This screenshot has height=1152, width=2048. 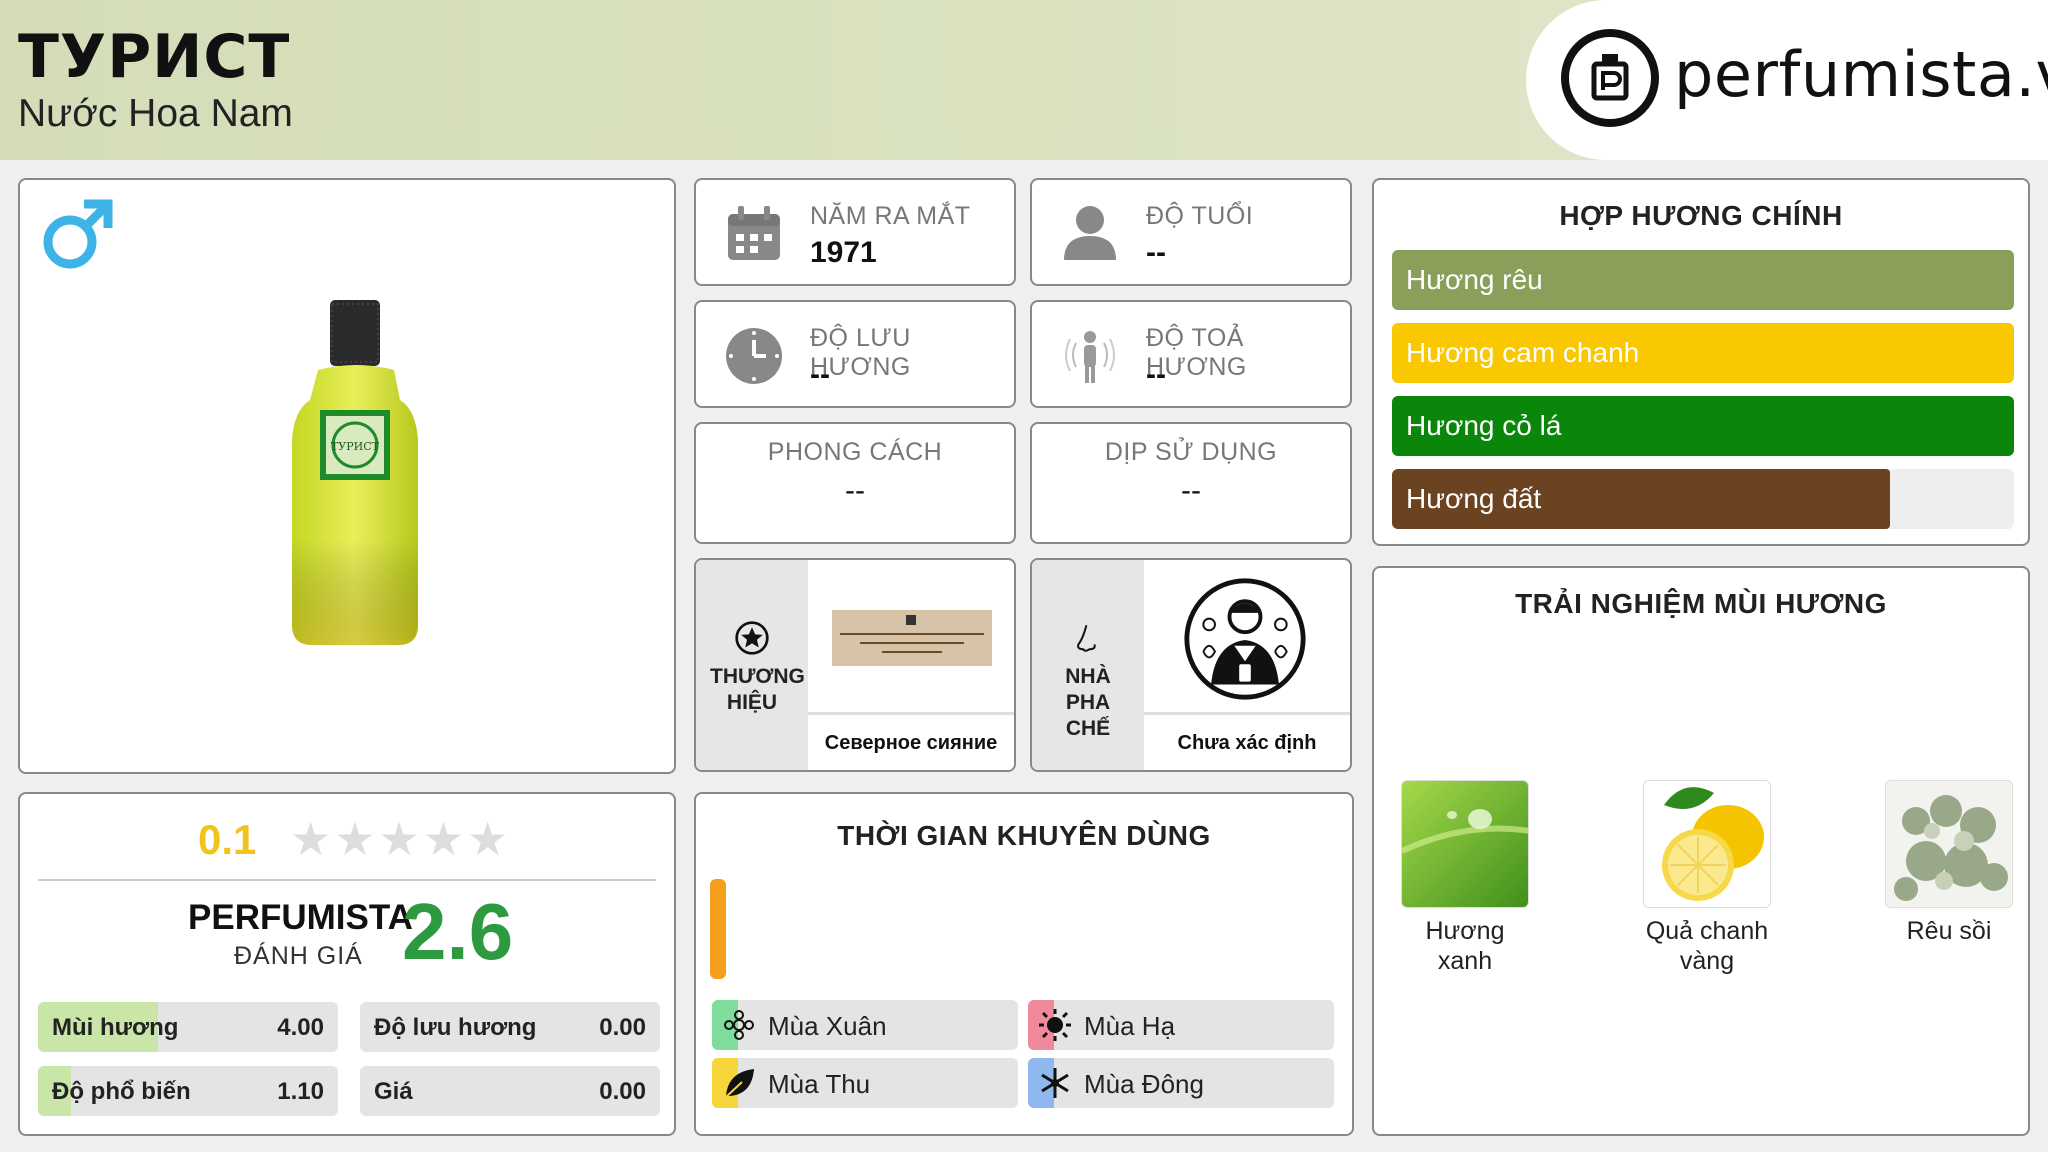 I want to click on scent-note: Rêu sồi, so click(x=1949, y=863).